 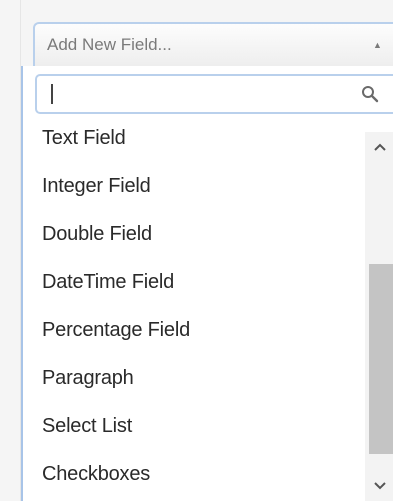 What do you see at coordinates (213, 45) in the screenshot?
I see `add-field-combobox: Add New Field... ▲` at bounding box center [213, 45].